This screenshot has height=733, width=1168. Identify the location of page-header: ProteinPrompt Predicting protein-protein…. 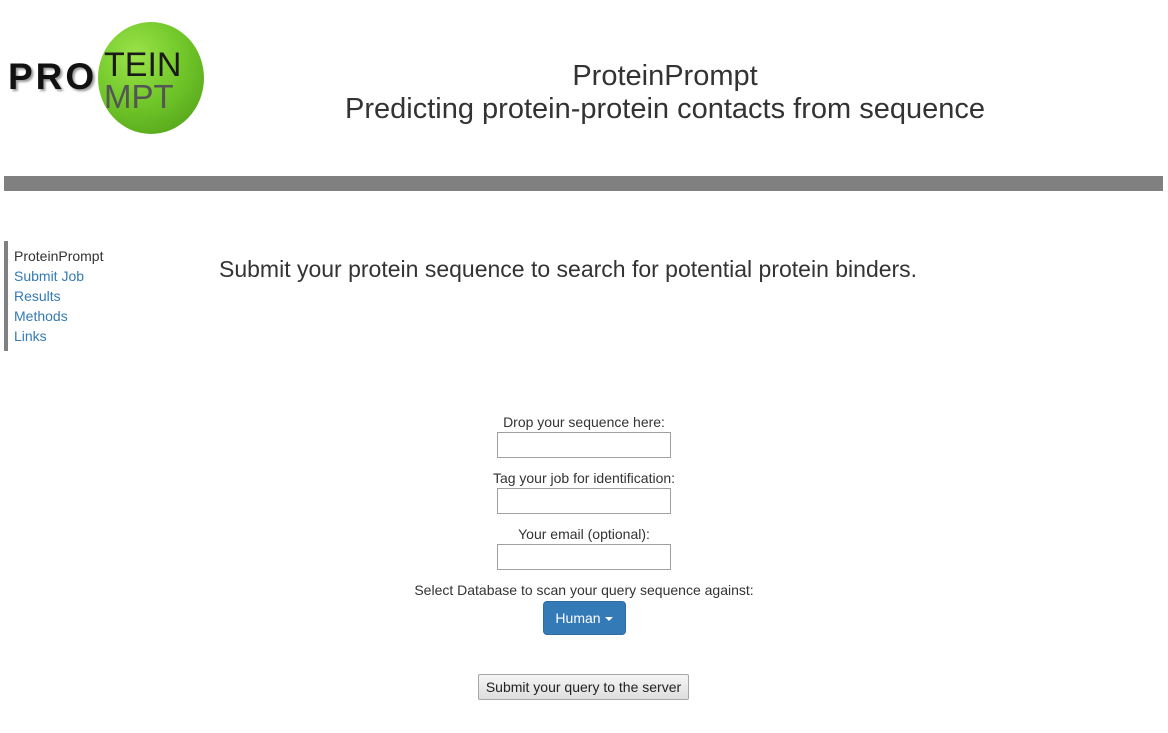
(665, 93).